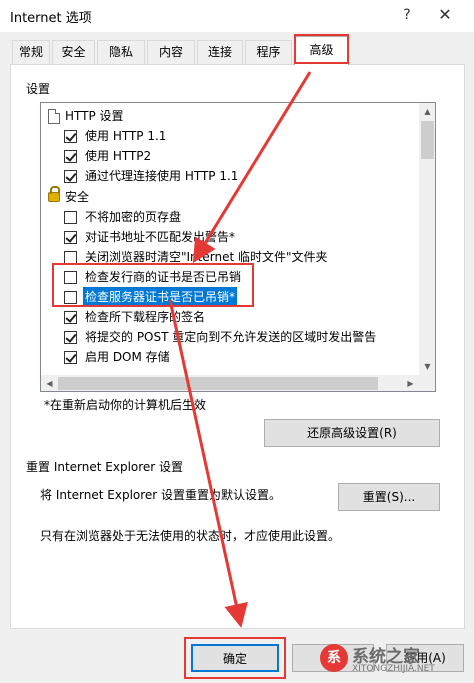 This screenshot has height=683, width=474. I want to click on tab-privacy: 隐私, so click(121, 52).